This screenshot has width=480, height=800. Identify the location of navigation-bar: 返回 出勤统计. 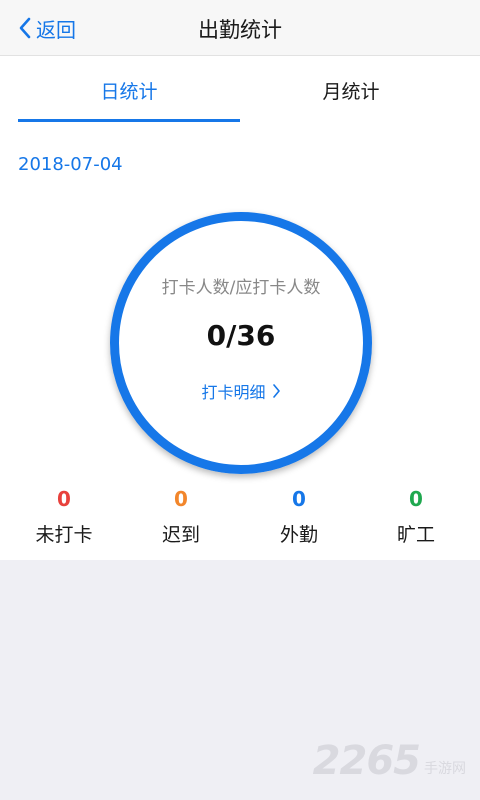
(240, 28).